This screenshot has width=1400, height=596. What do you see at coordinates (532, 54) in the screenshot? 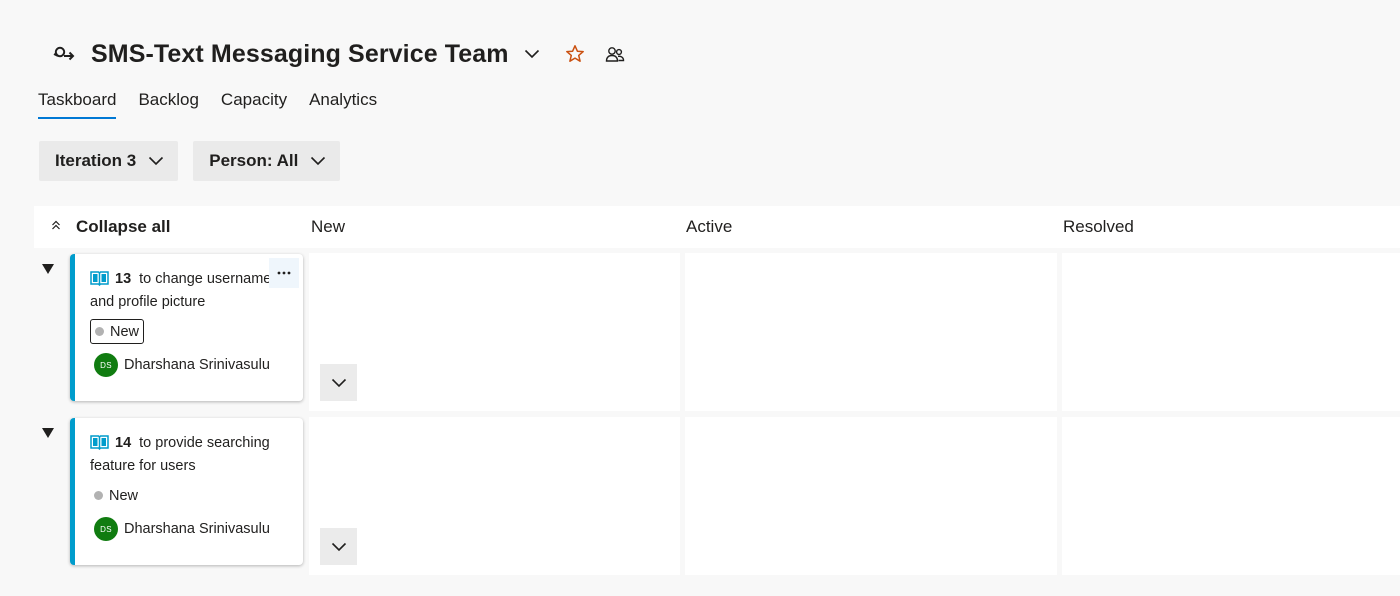
I see `team-picker-chevron-icon` at bounding box center [532, 54].